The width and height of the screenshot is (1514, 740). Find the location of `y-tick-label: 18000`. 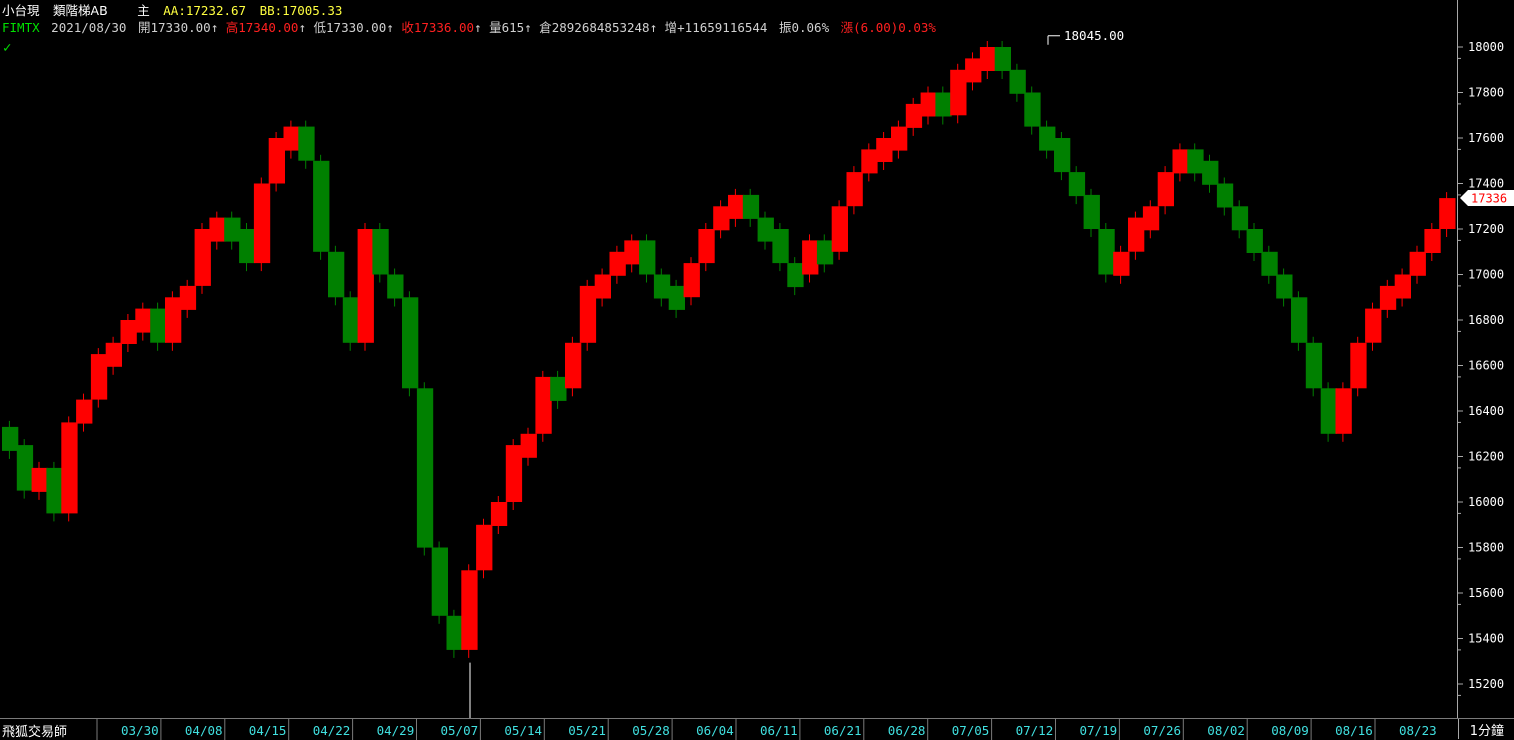

y-tick-label: 18000 is located at coordinates (1486, 47).